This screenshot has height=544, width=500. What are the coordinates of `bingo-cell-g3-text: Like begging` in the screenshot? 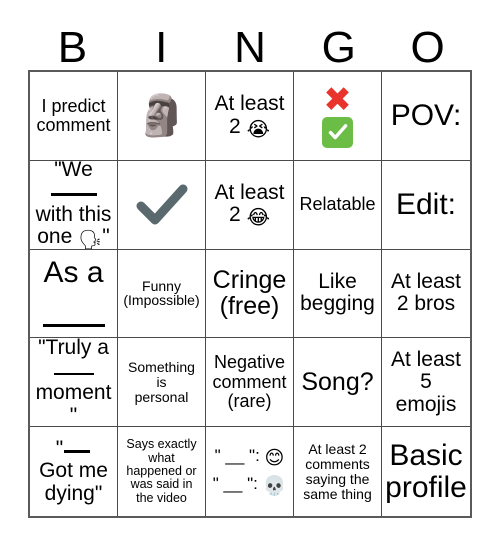 It's located at (337, 293).